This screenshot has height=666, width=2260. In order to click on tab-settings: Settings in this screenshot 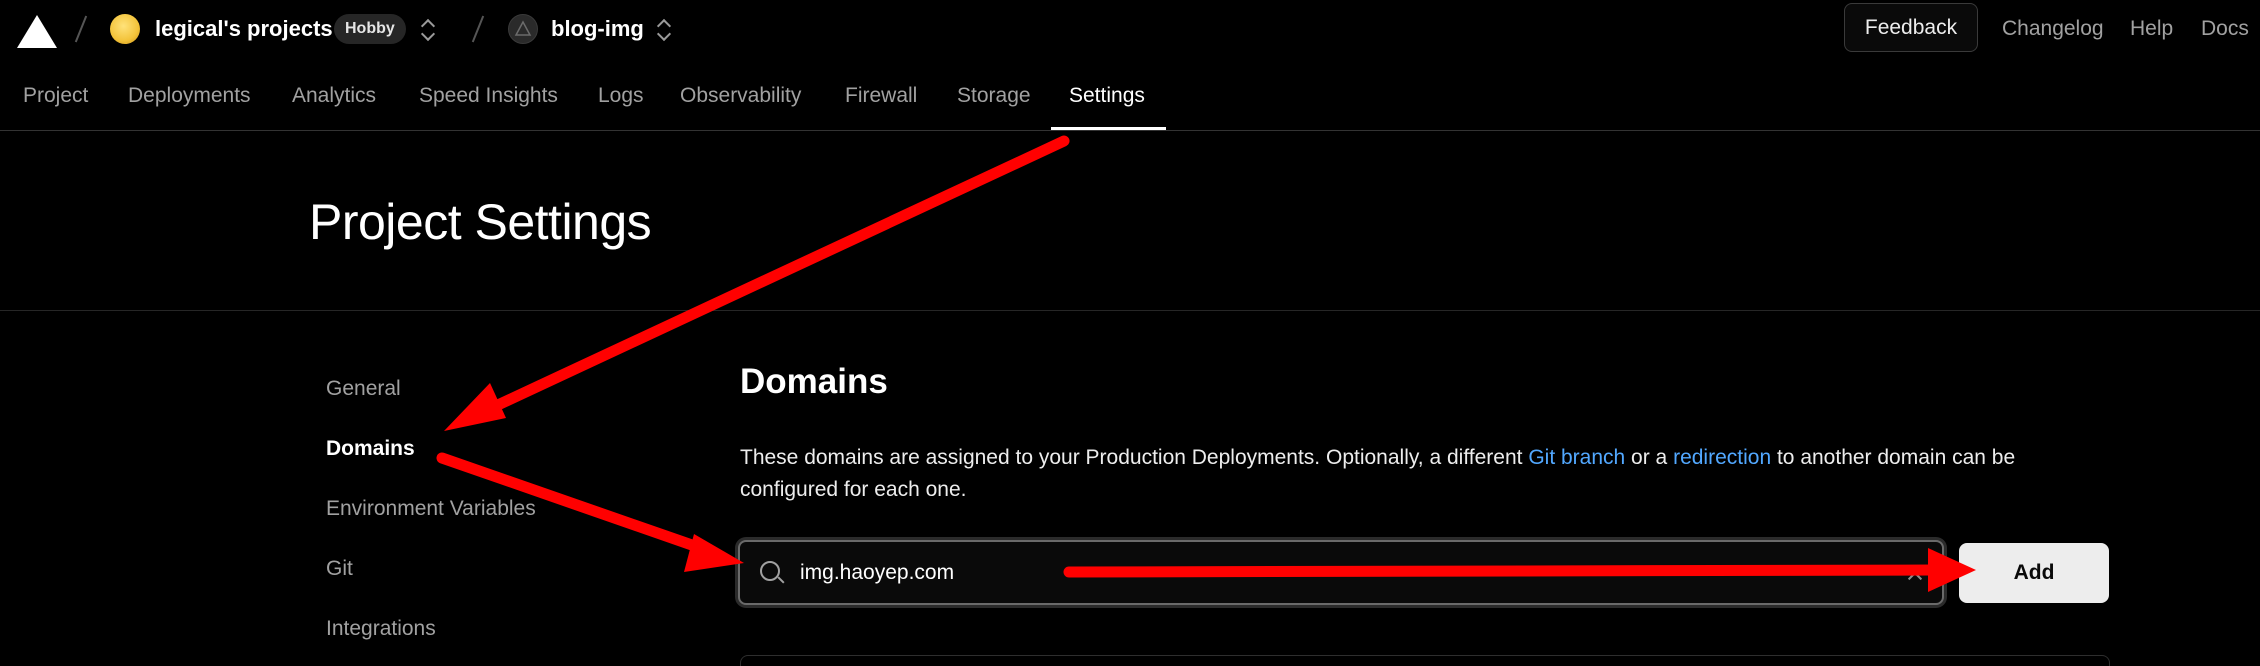, I will do `click(1107, 96)`.